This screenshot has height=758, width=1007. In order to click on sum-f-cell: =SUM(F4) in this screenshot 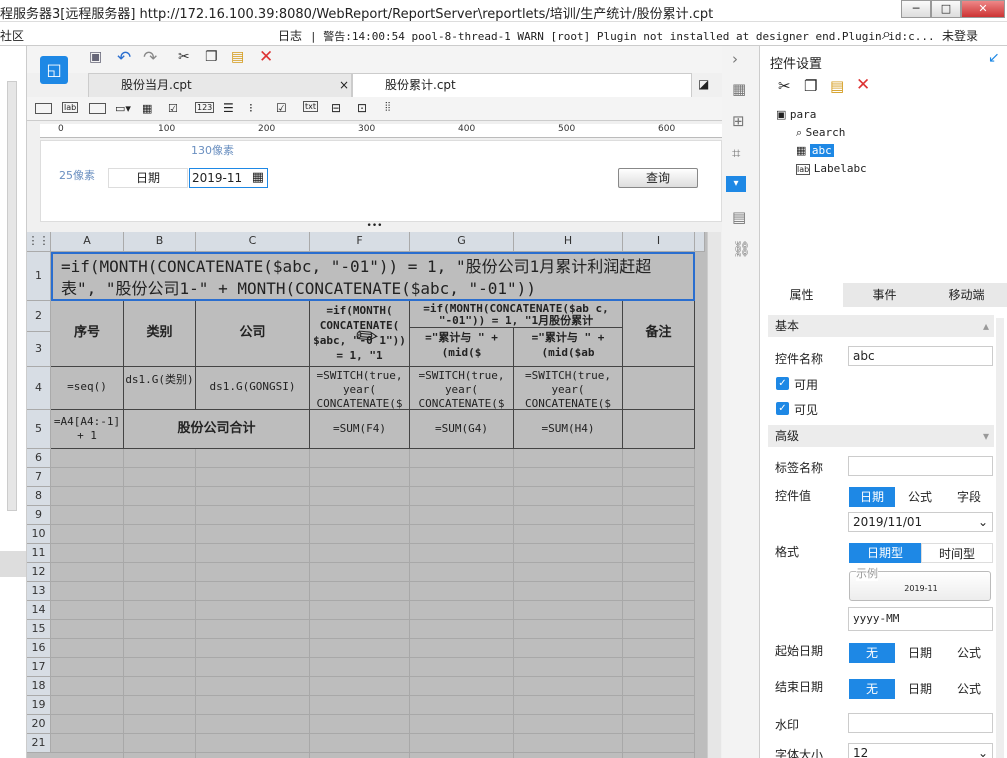, I will do `click(360, 429)`.